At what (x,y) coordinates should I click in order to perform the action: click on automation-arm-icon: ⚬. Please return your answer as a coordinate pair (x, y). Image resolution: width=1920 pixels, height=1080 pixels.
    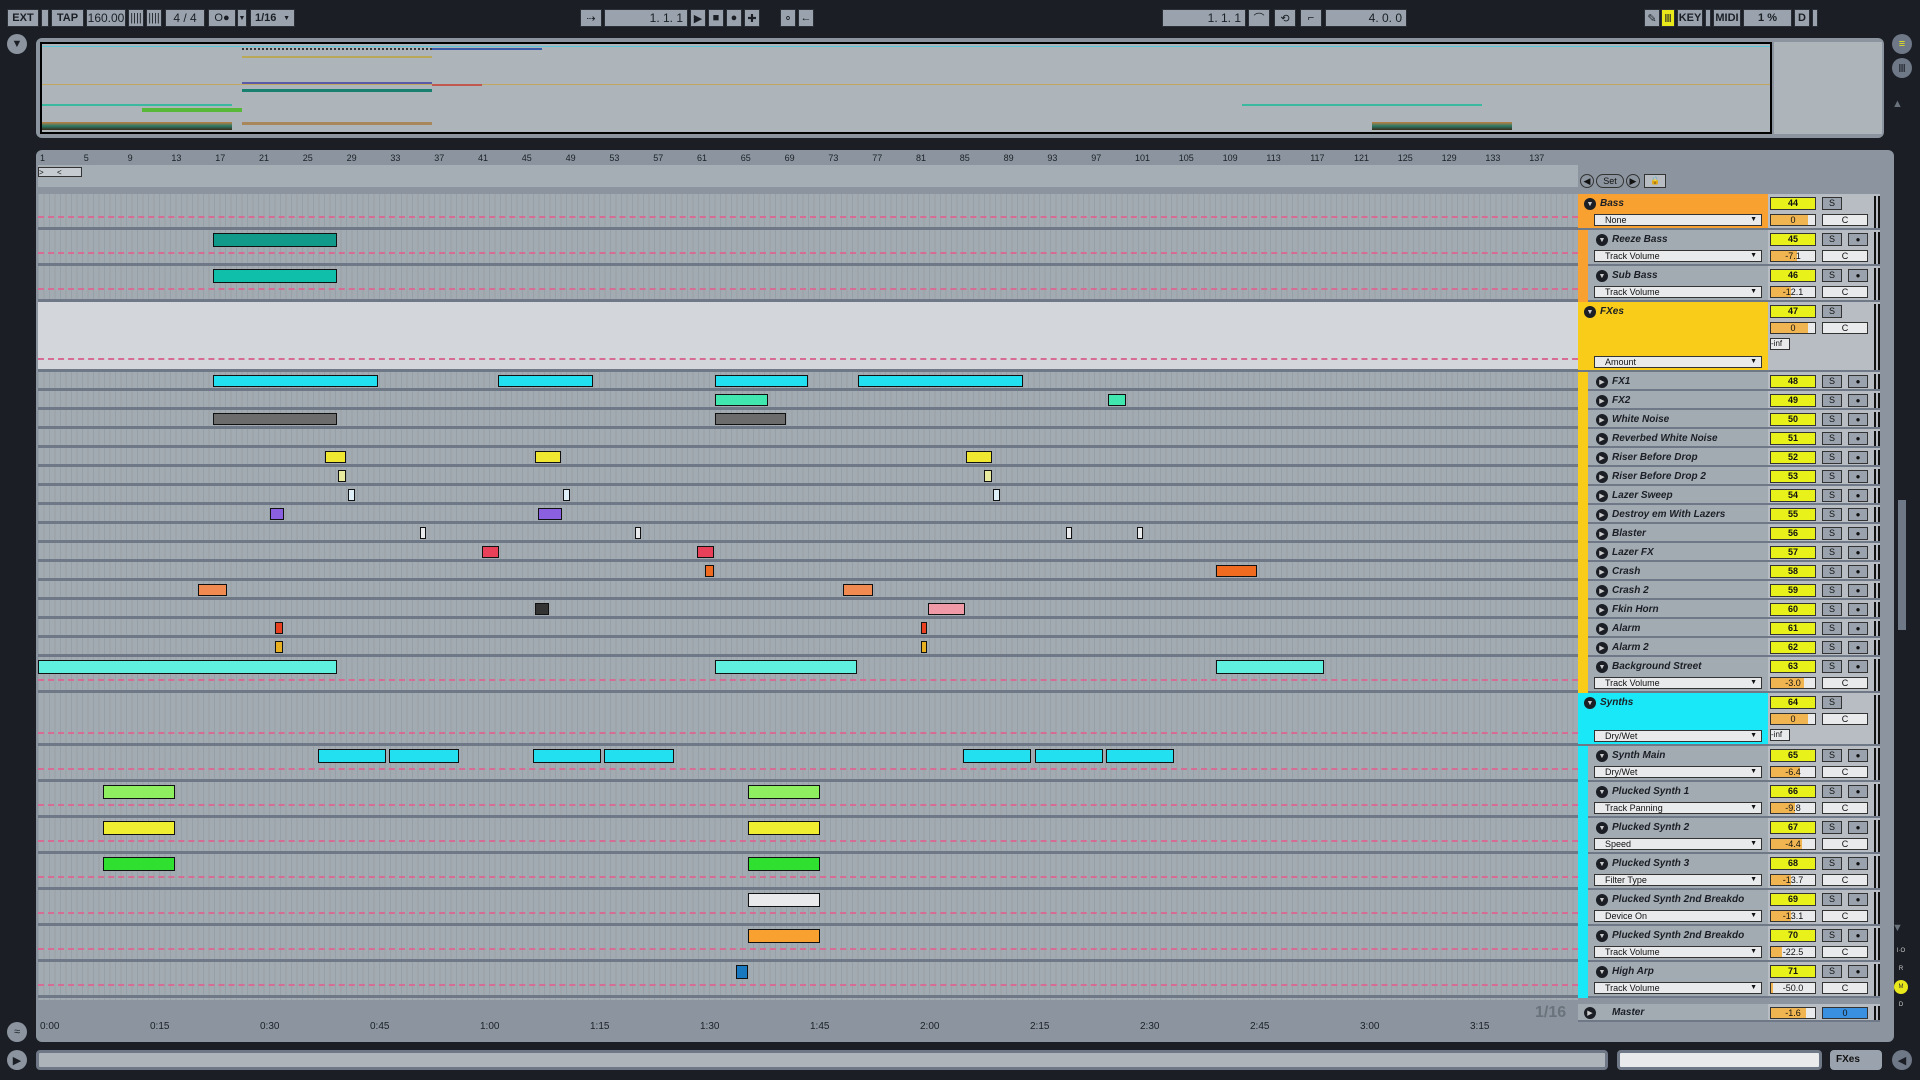
    Looking at the image, I should click on (788, 18).